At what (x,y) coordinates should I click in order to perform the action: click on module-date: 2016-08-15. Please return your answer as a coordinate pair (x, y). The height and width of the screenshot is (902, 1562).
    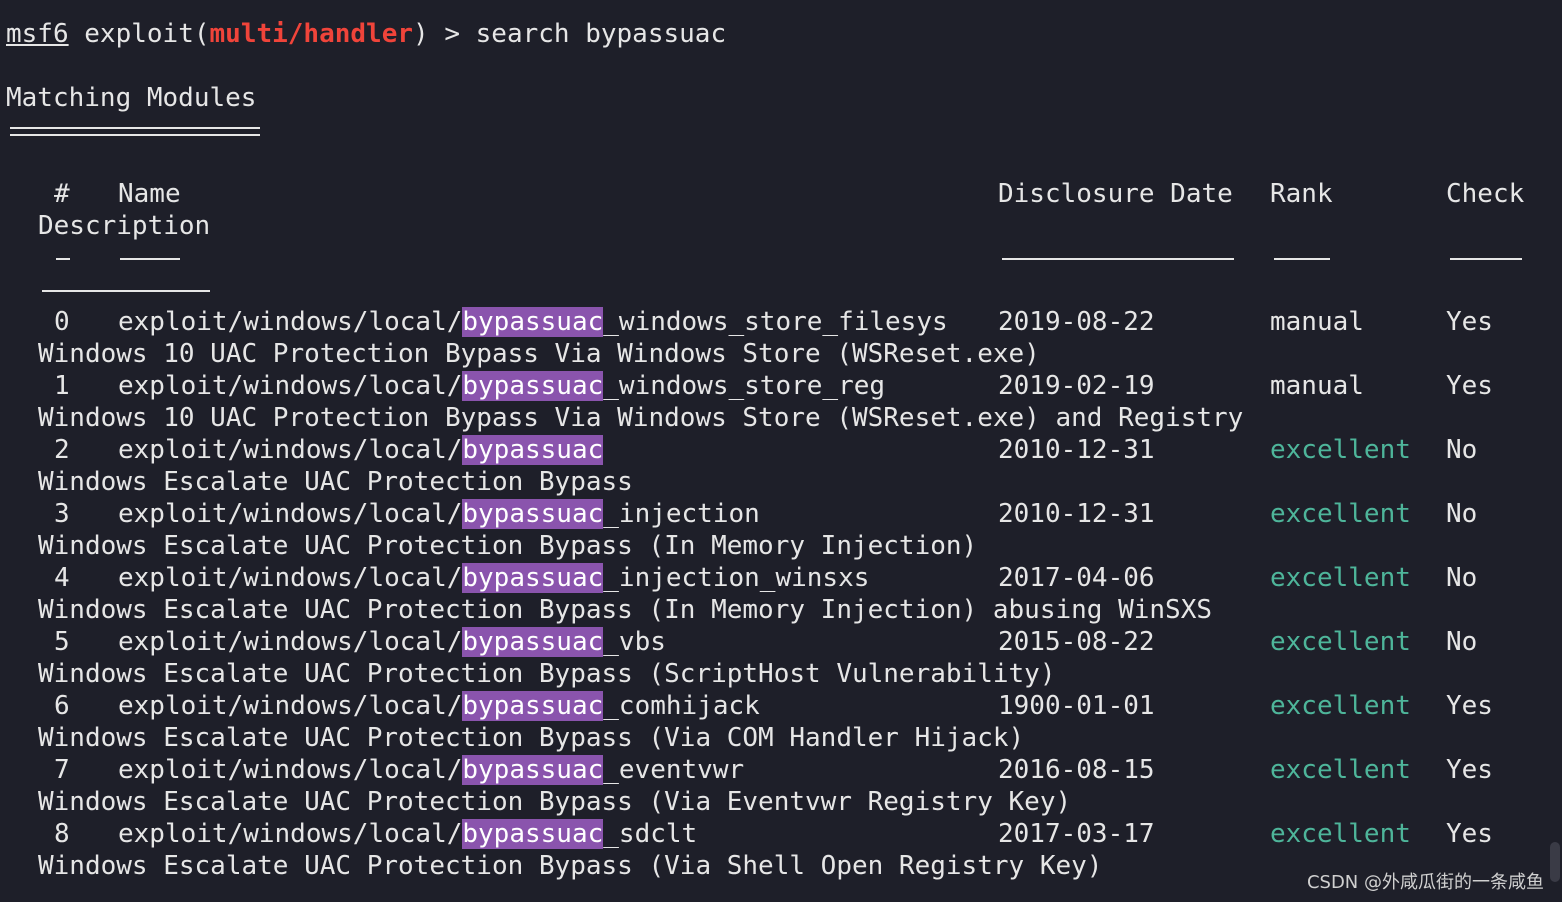
    Looking at the image, I should click on (1076, 770).